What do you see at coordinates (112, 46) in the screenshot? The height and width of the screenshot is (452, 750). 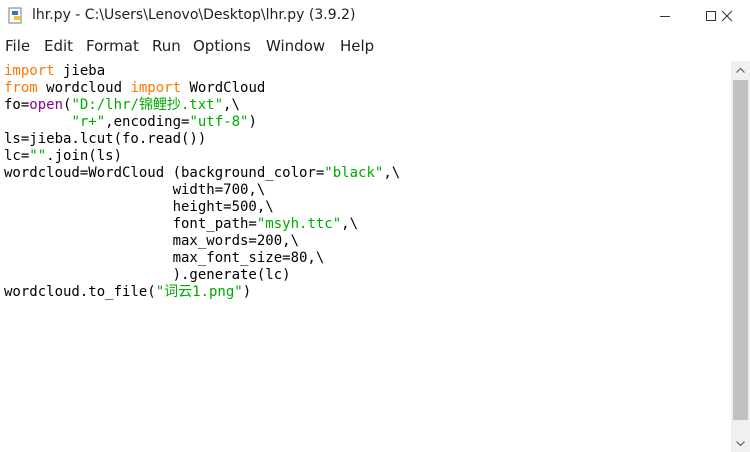 I see `menu-format: Format` at bounding box center [112, 46].